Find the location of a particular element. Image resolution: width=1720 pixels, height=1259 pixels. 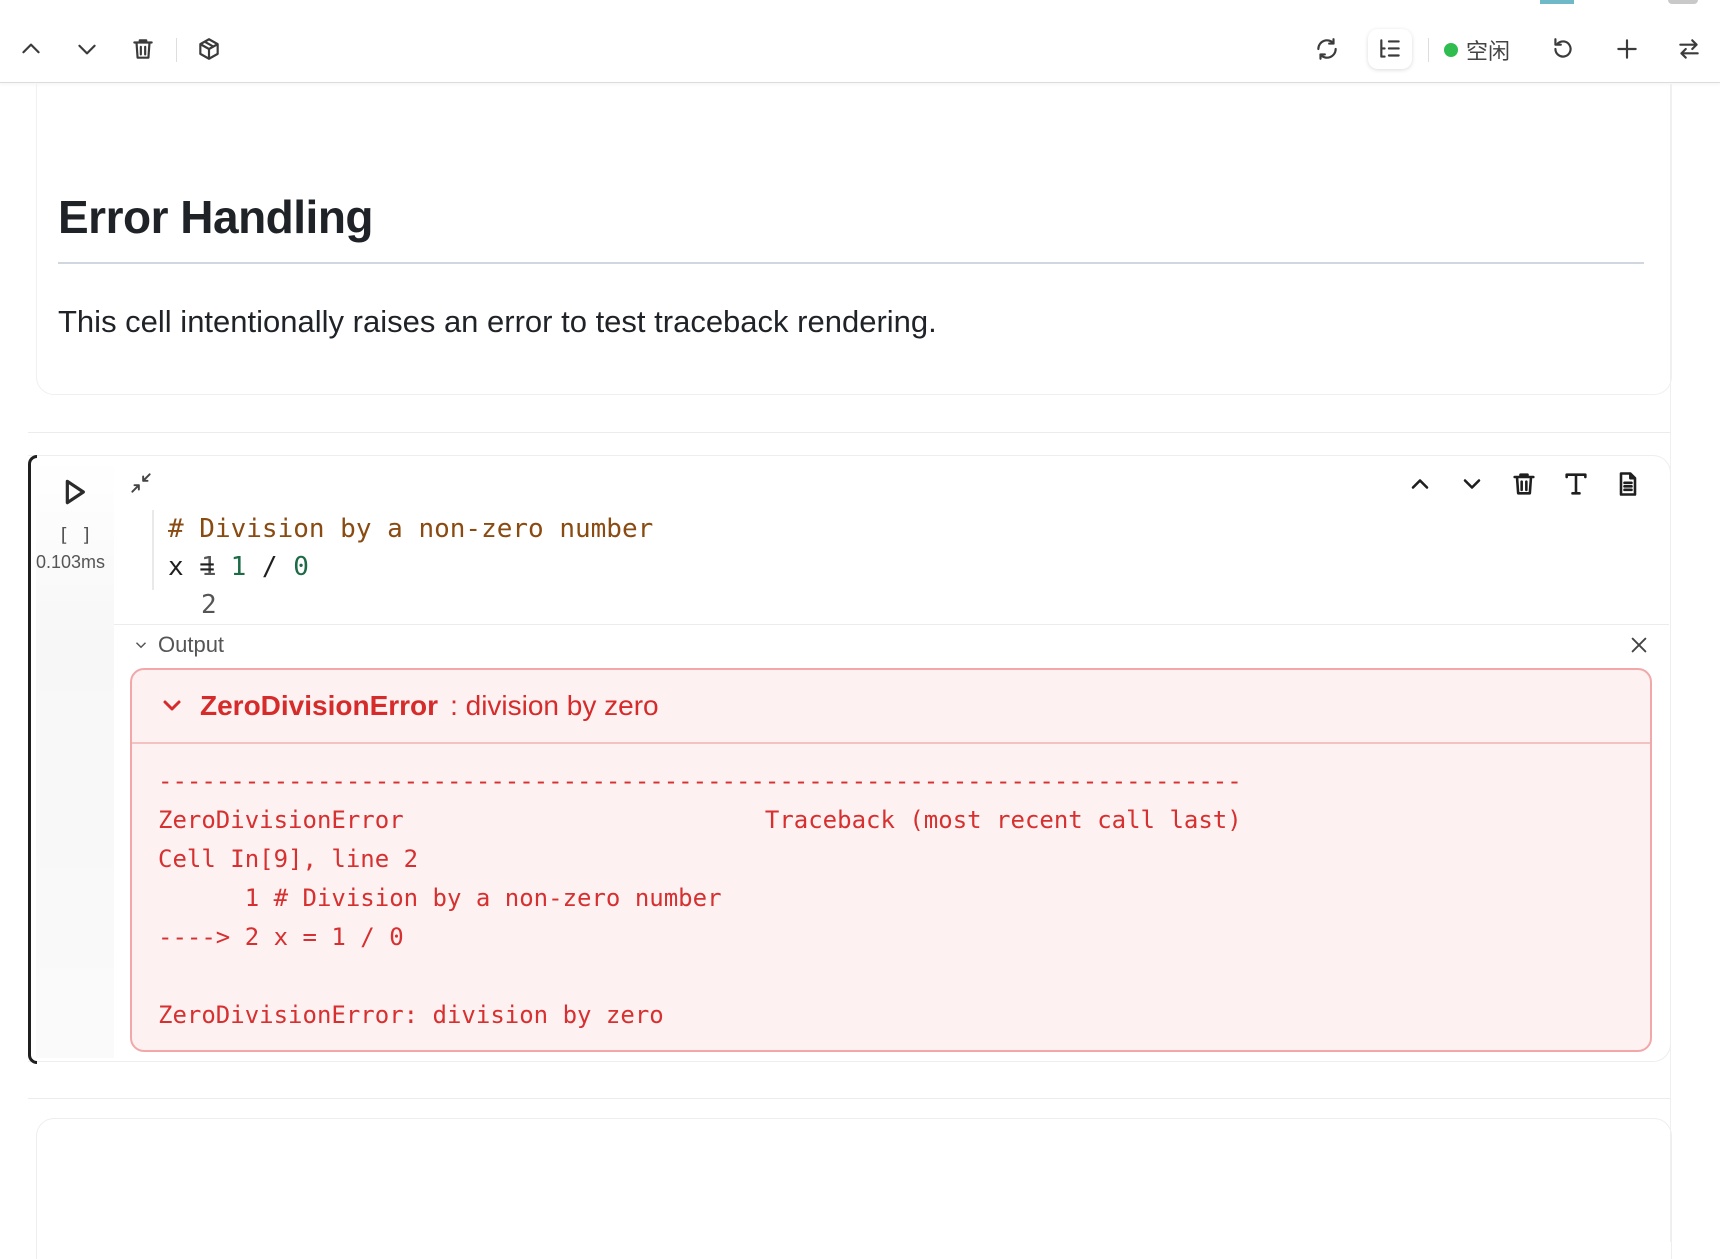

text-type-icon is located at coordinates (1576, 484).